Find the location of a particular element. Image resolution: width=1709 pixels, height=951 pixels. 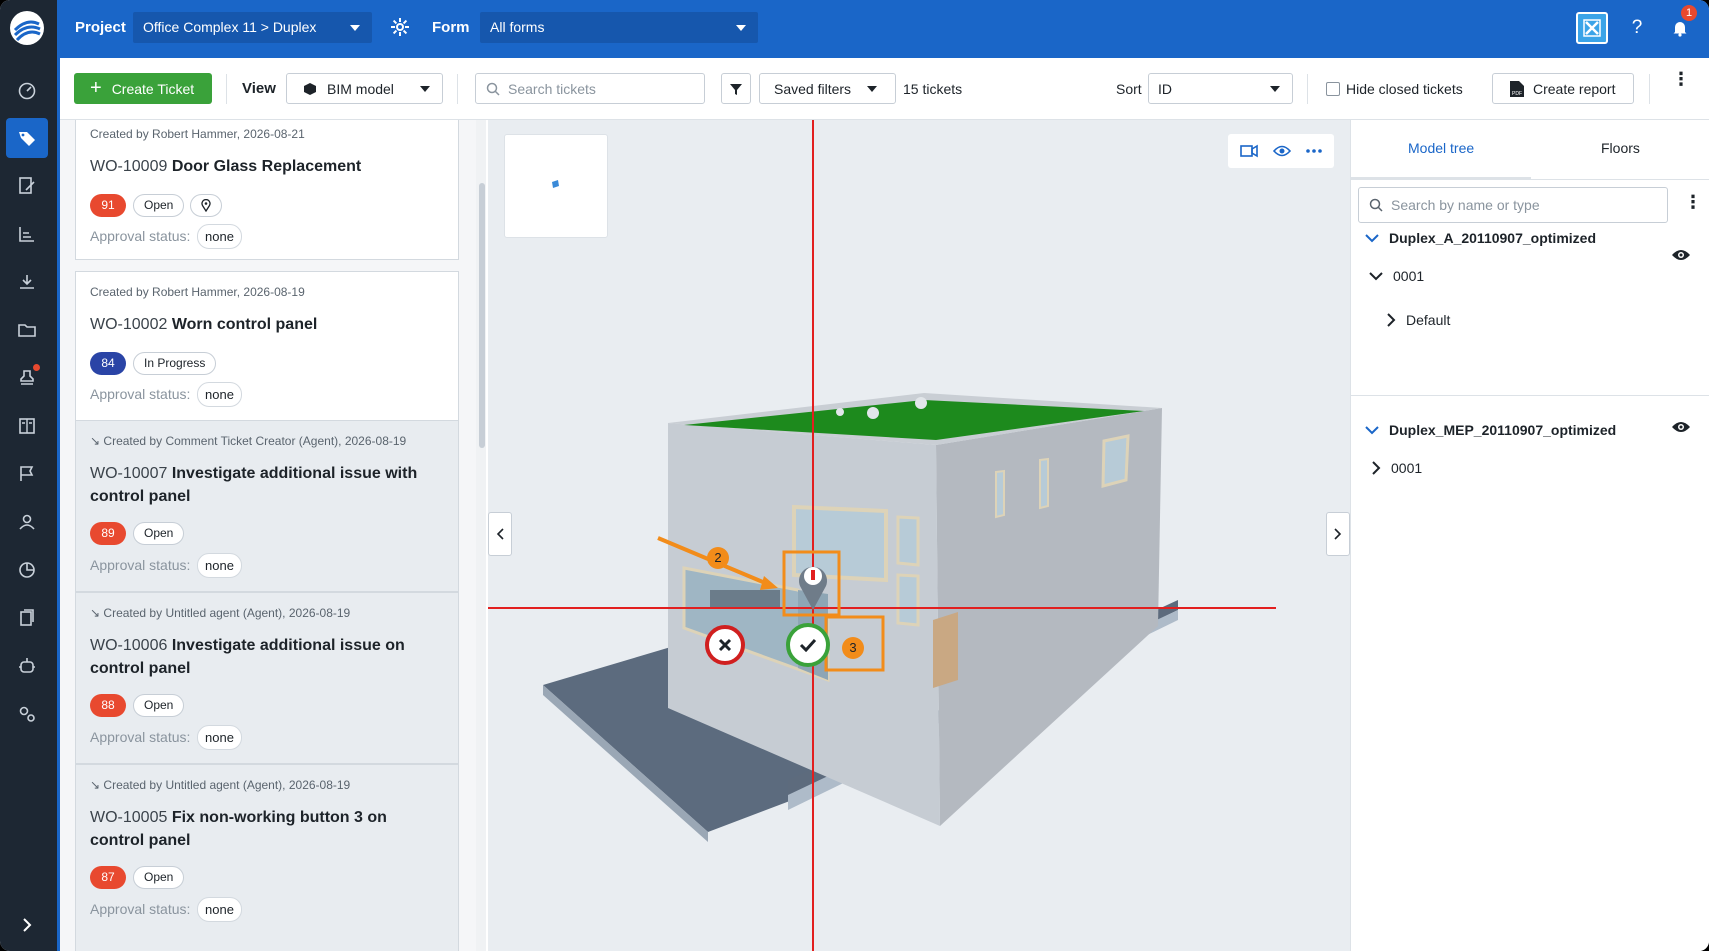

form-dropdown: All forms is located at coordinates (619, 27).